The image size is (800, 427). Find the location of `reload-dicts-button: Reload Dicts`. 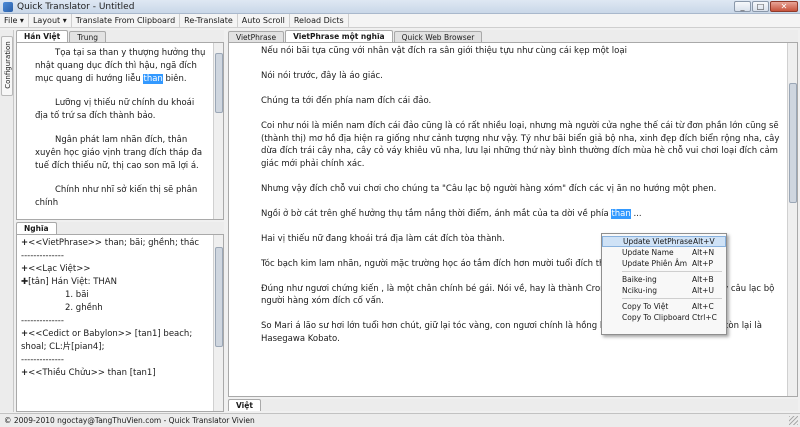

reload-dicts-button: Reload Dicts is located at coordinates (319, 20).